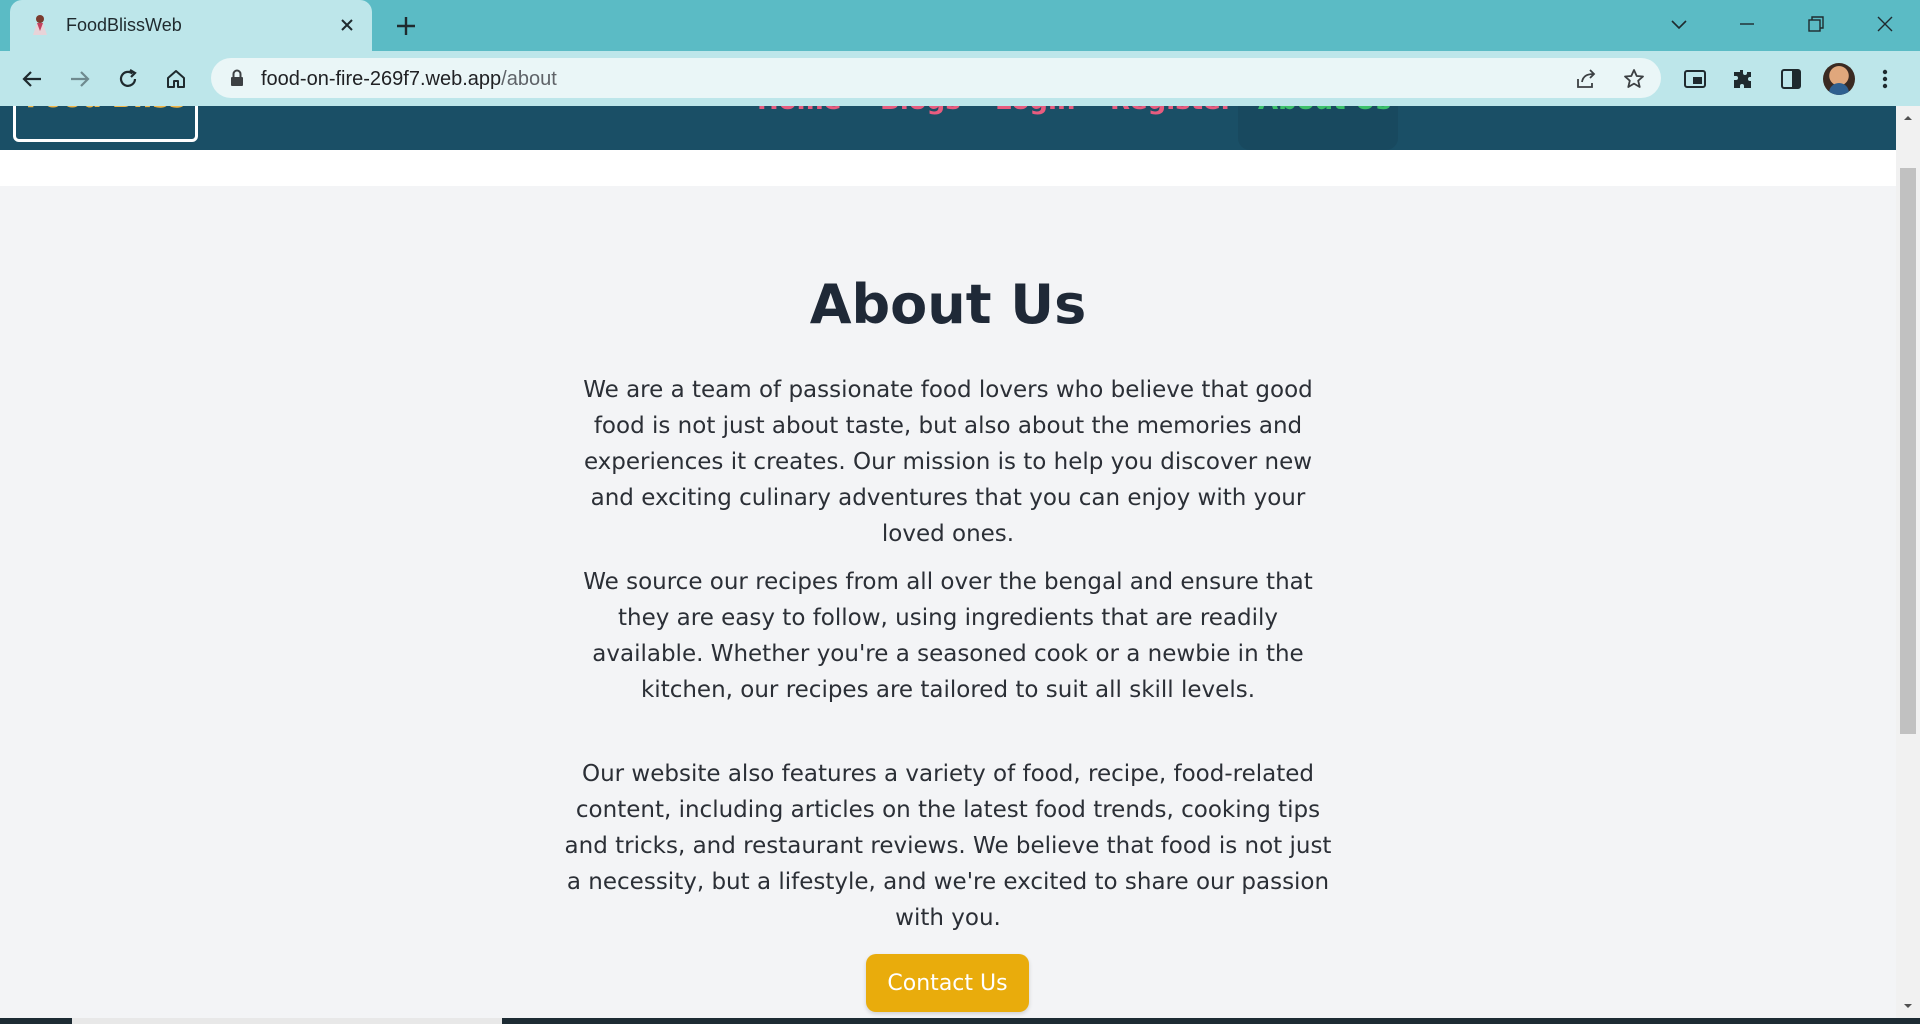 The image size is (1920, 1024). Describe the element at coordinates (1634, 79) in the screenshot. I see `star-icon` at that location.